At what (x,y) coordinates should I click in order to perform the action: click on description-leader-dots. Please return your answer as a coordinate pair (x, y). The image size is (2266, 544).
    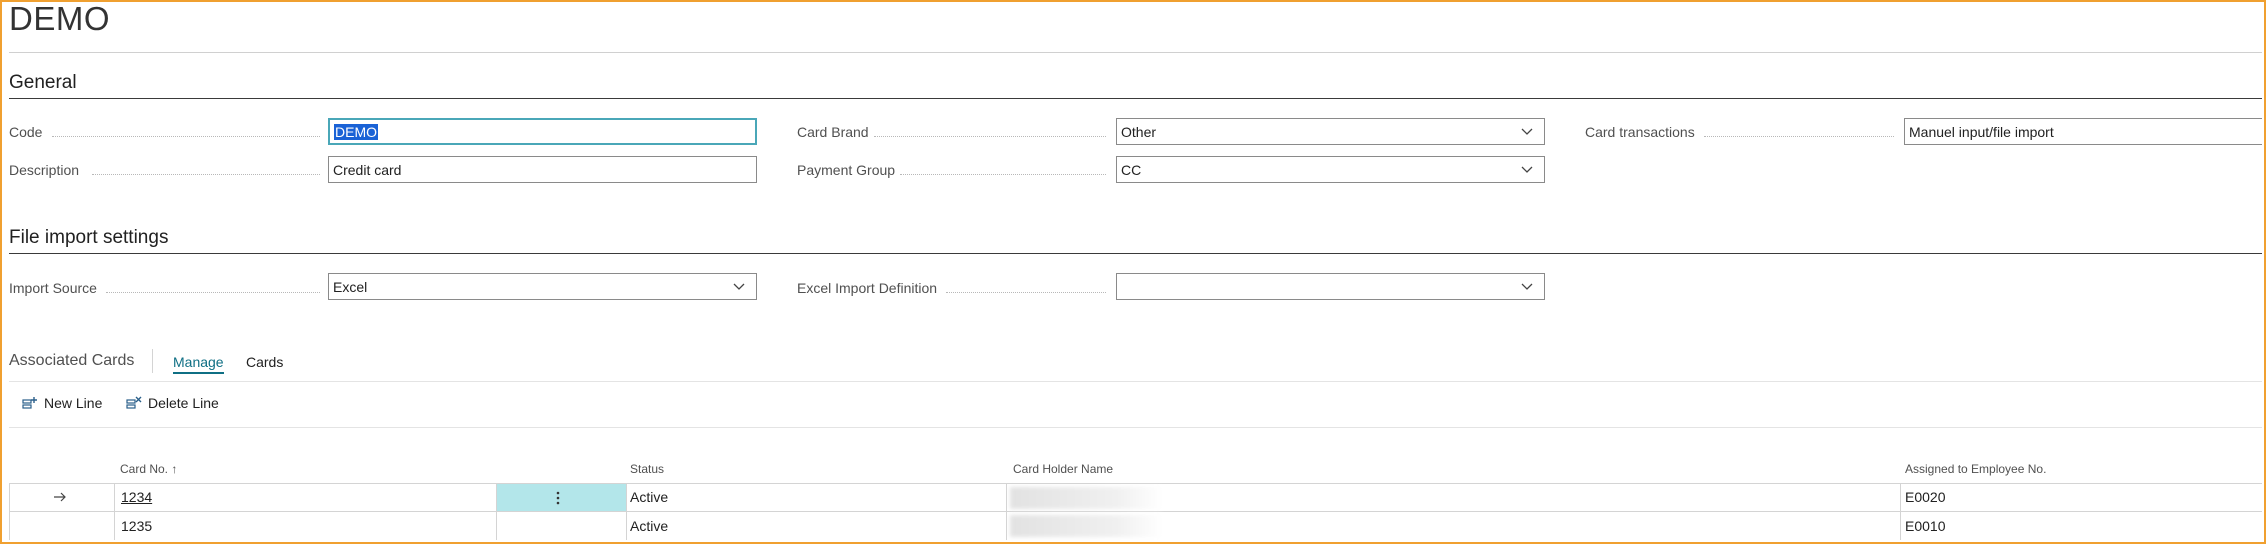
    Looking at the image, I should click on (206, 174).